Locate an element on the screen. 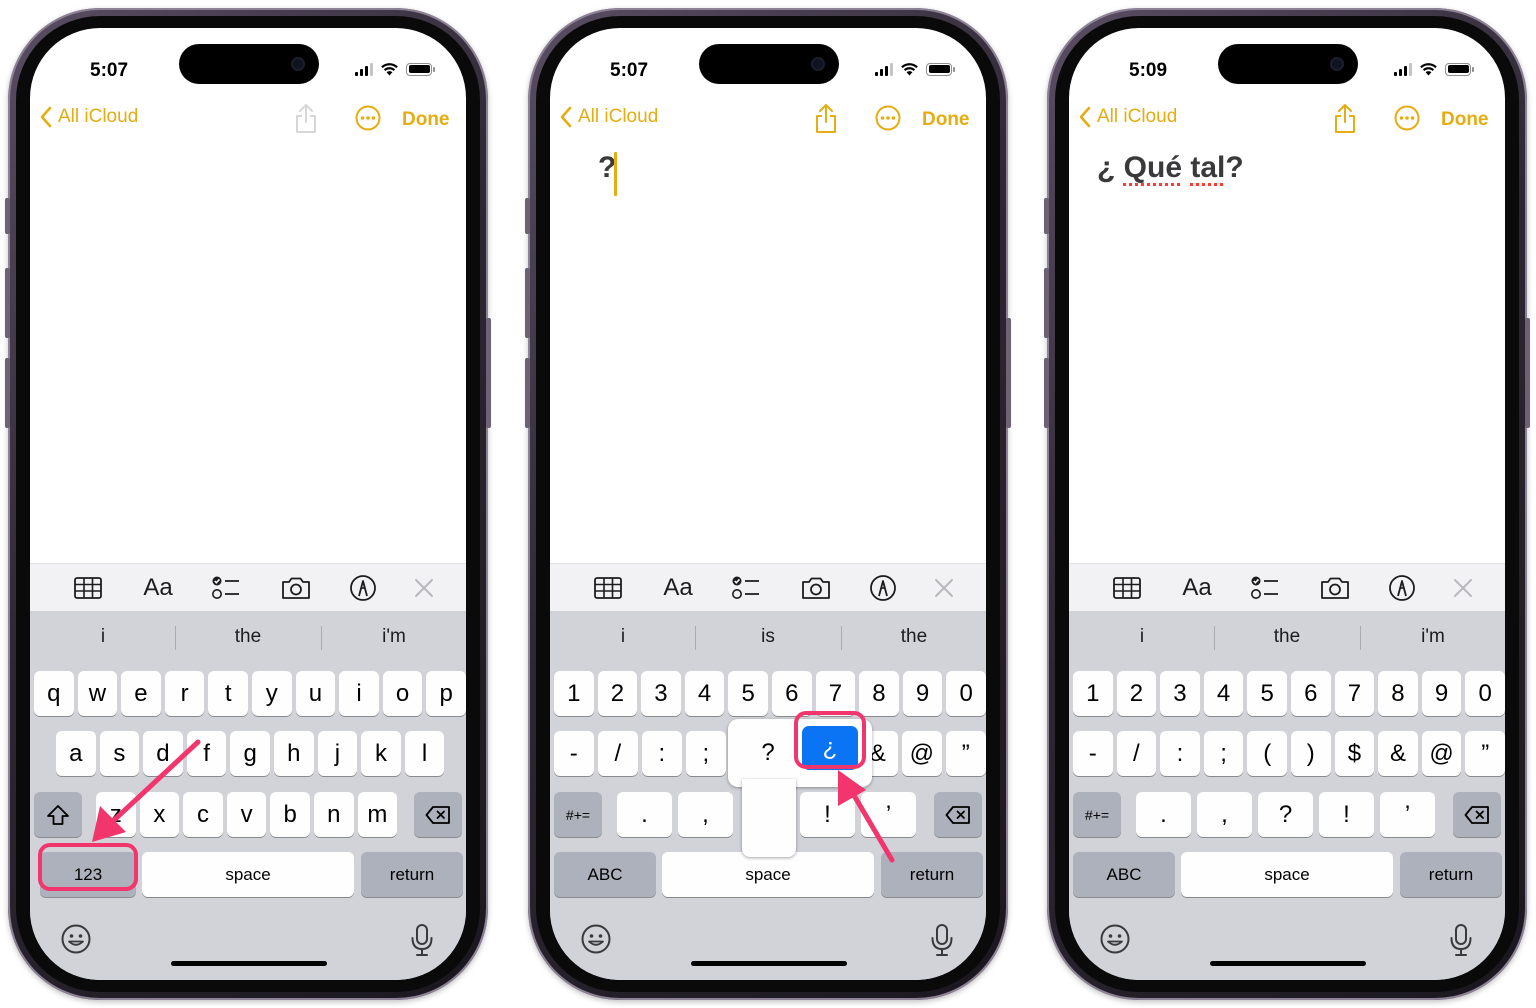 This screenshot has width=1536, height=1008. letters-mode-key: ABC is located at coordinates (605, 874).